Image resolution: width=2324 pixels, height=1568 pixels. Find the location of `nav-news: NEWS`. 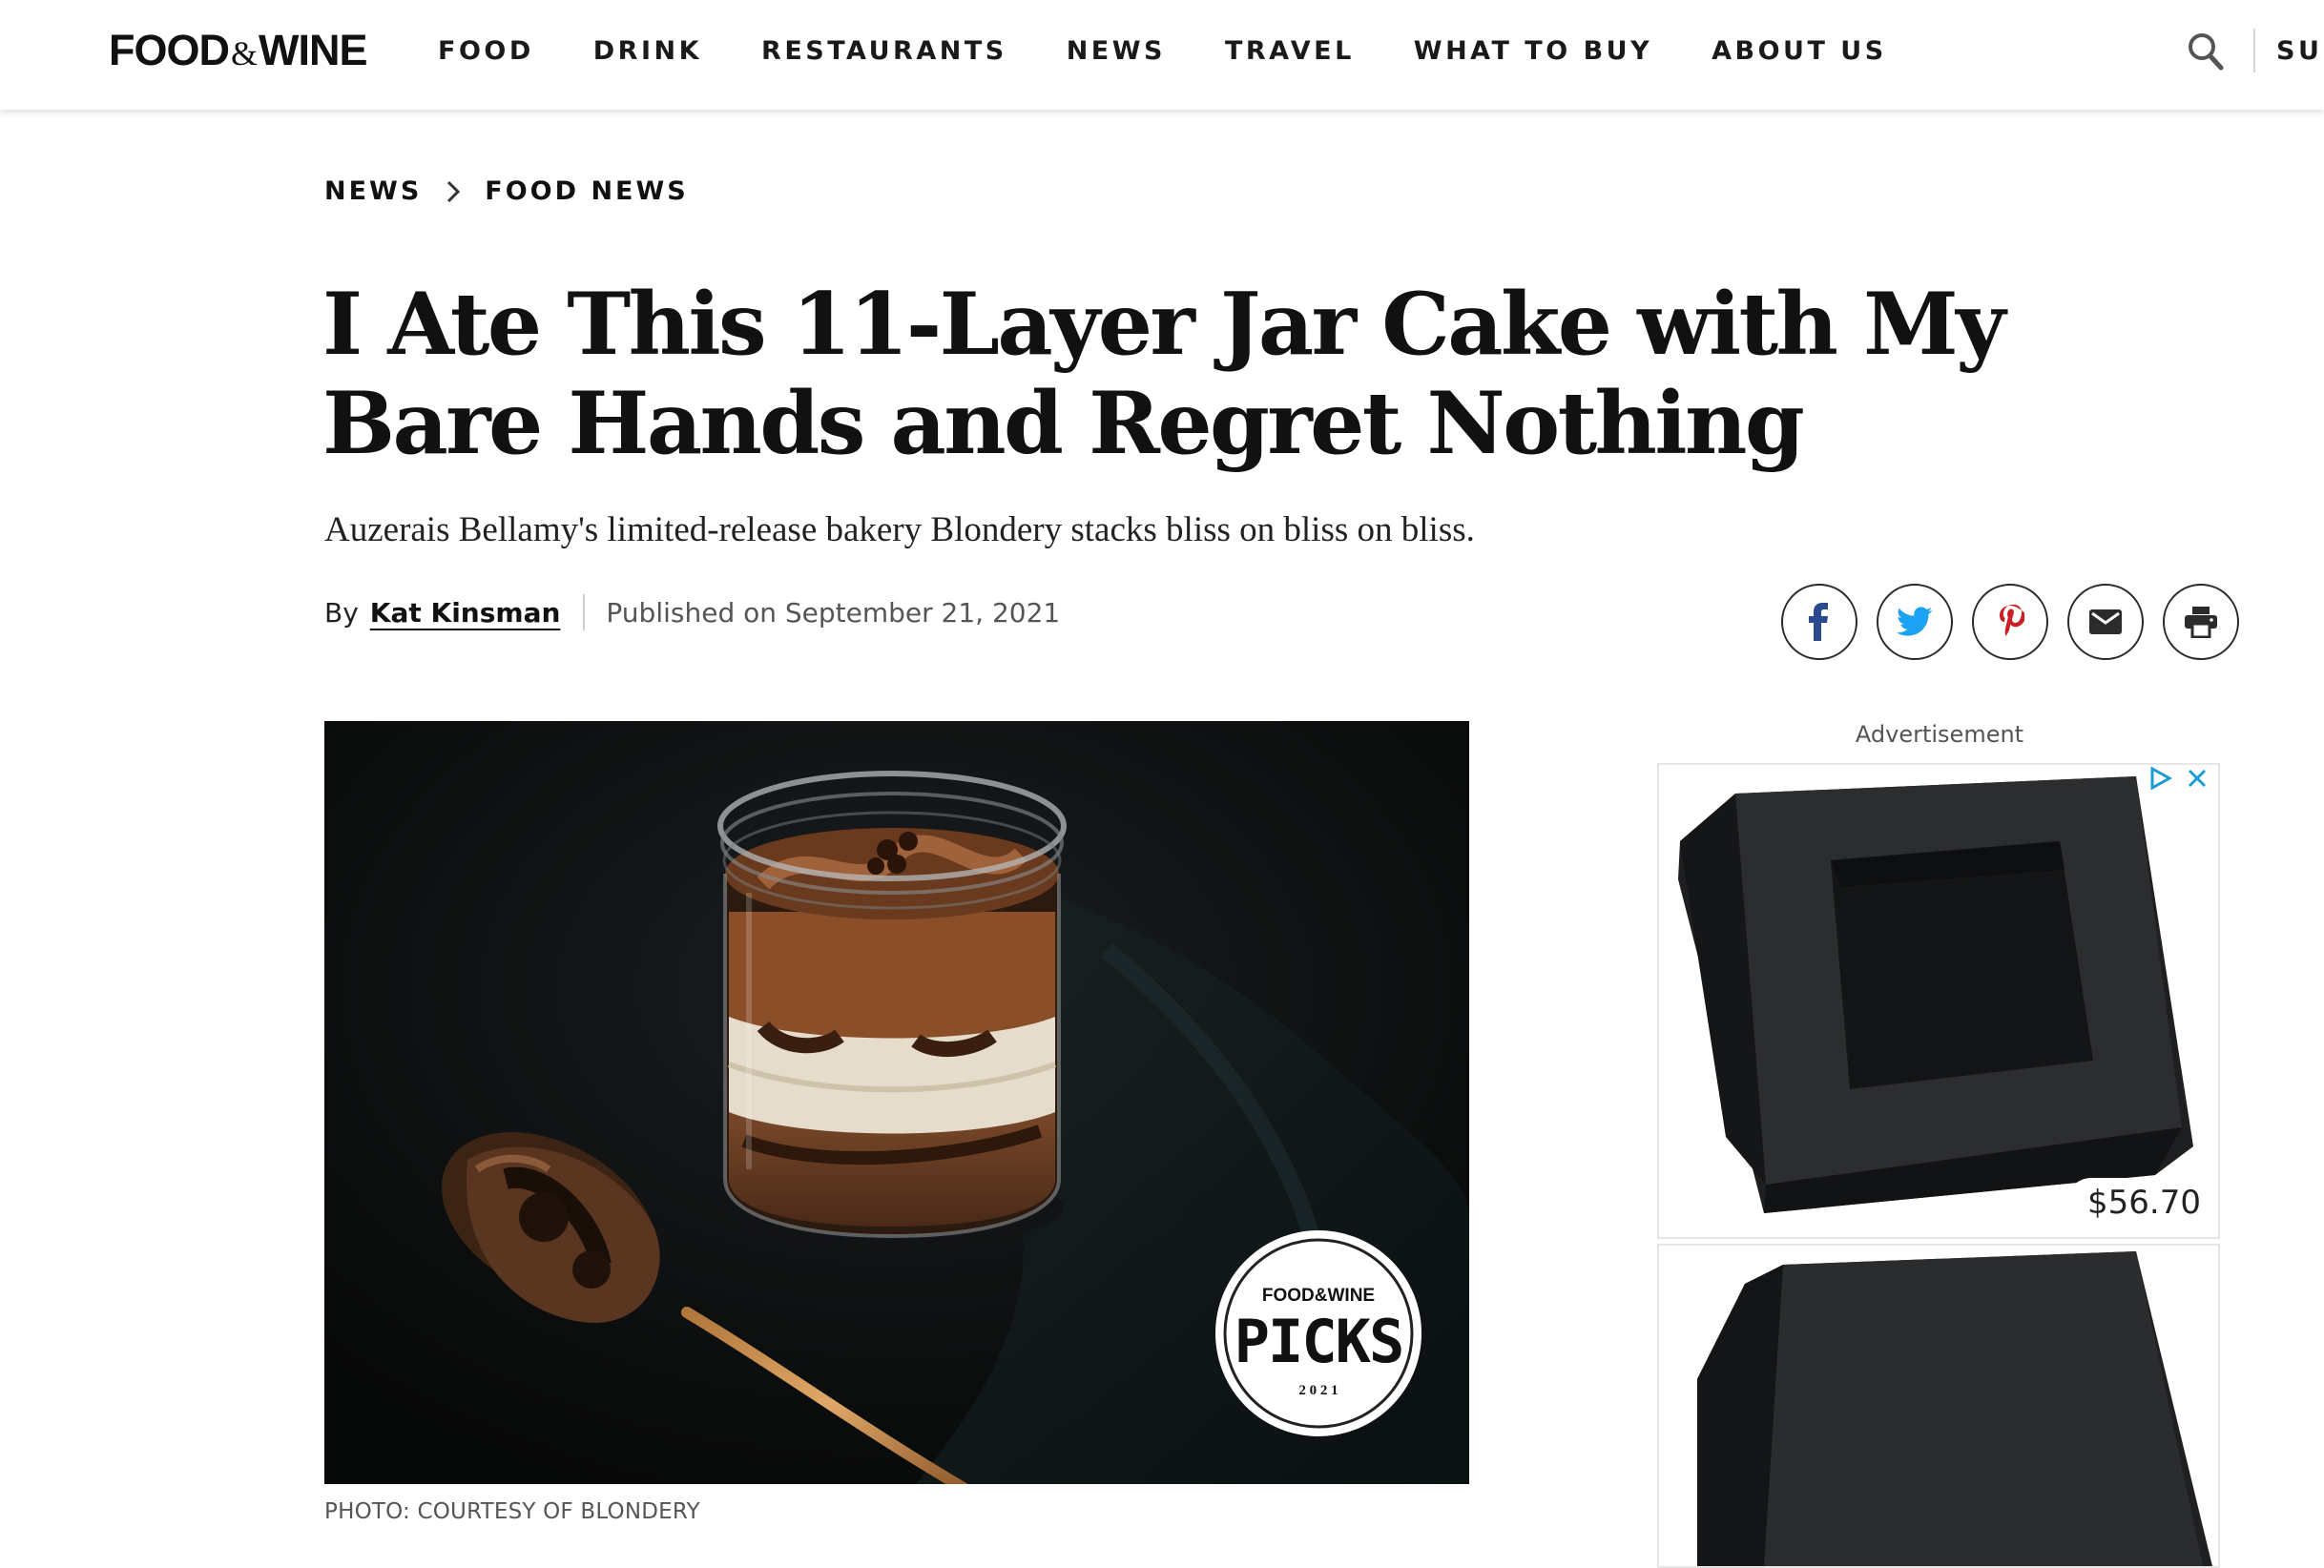

nav-news: NEWS is located at coordinates (1116, 51).